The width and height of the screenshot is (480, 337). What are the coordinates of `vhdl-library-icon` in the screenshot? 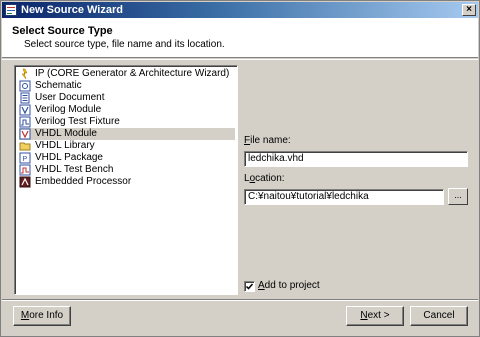 It's located at (25, 146).